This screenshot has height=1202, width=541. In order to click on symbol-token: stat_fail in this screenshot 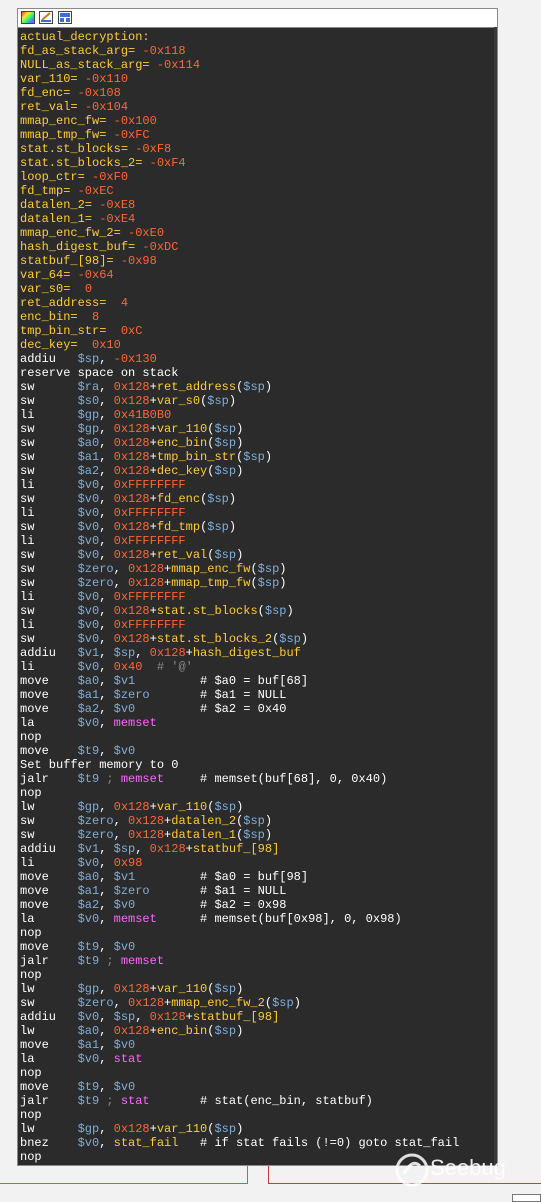, I will do `click(146, 1143)`.